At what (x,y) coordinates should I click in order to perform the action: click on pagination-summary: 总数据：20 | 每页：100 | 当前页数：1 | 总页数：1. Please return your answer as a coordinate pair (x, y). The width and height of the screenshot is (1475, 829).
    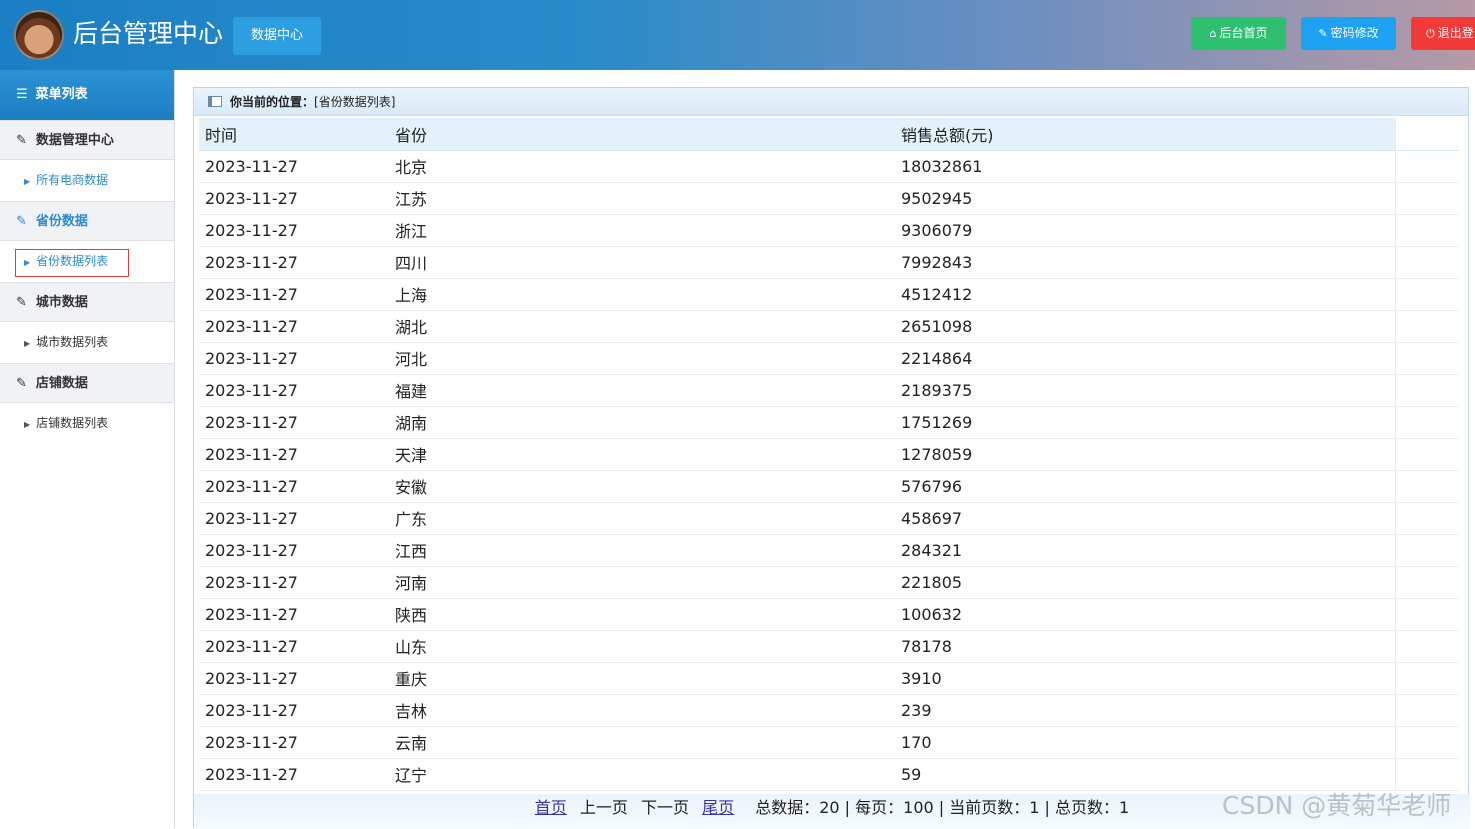
    Looking at the image, I should click on (942, 807).